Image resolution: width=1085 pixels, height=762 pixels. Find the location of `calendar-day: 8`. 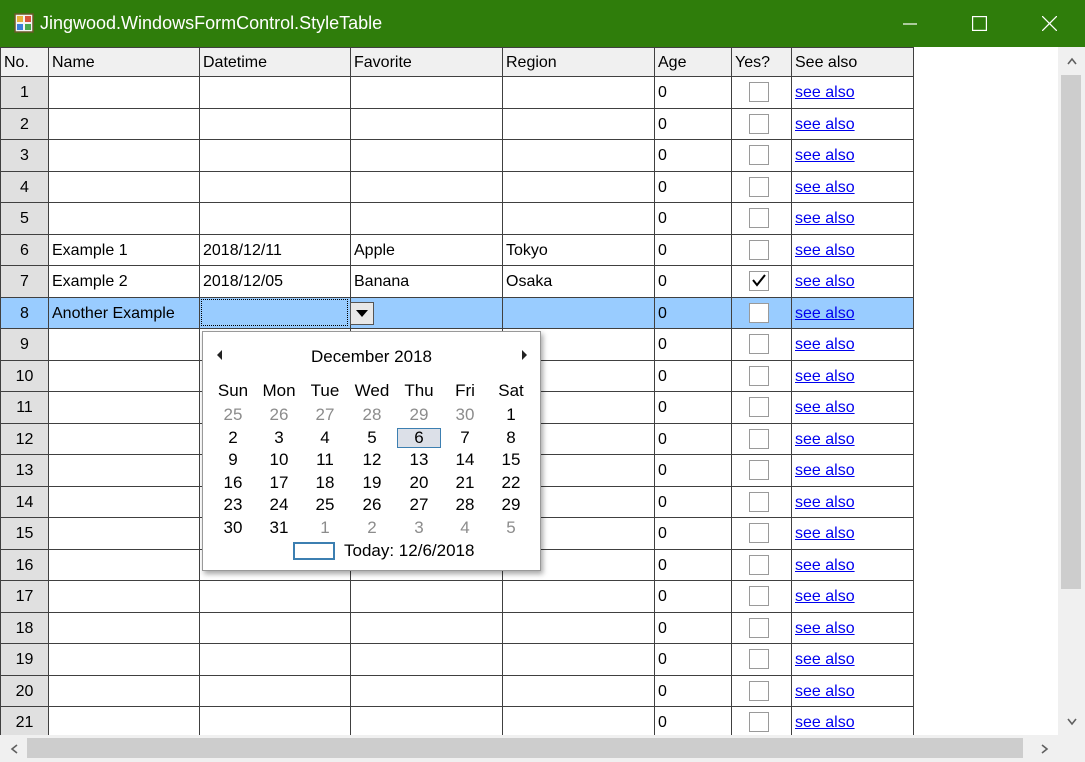

calendar-day: 8 is located at coordinates (511, 438).